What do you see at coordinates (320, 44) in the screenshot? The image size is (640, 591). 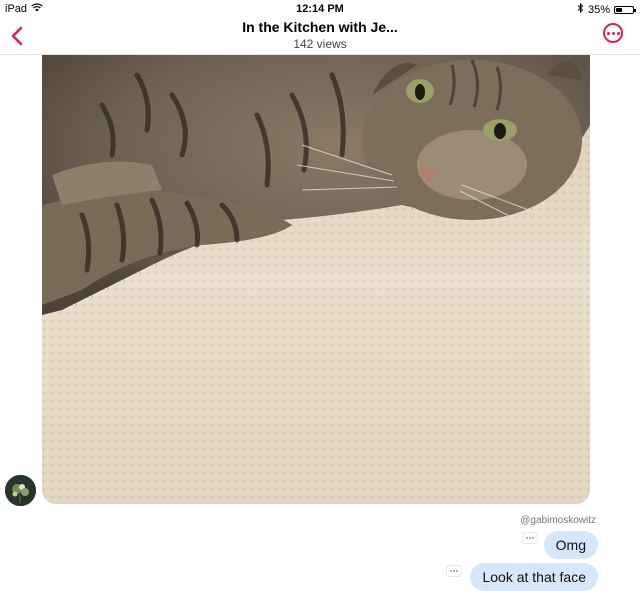 I see `view-count: 142 views` at bounding box center [320, 44].